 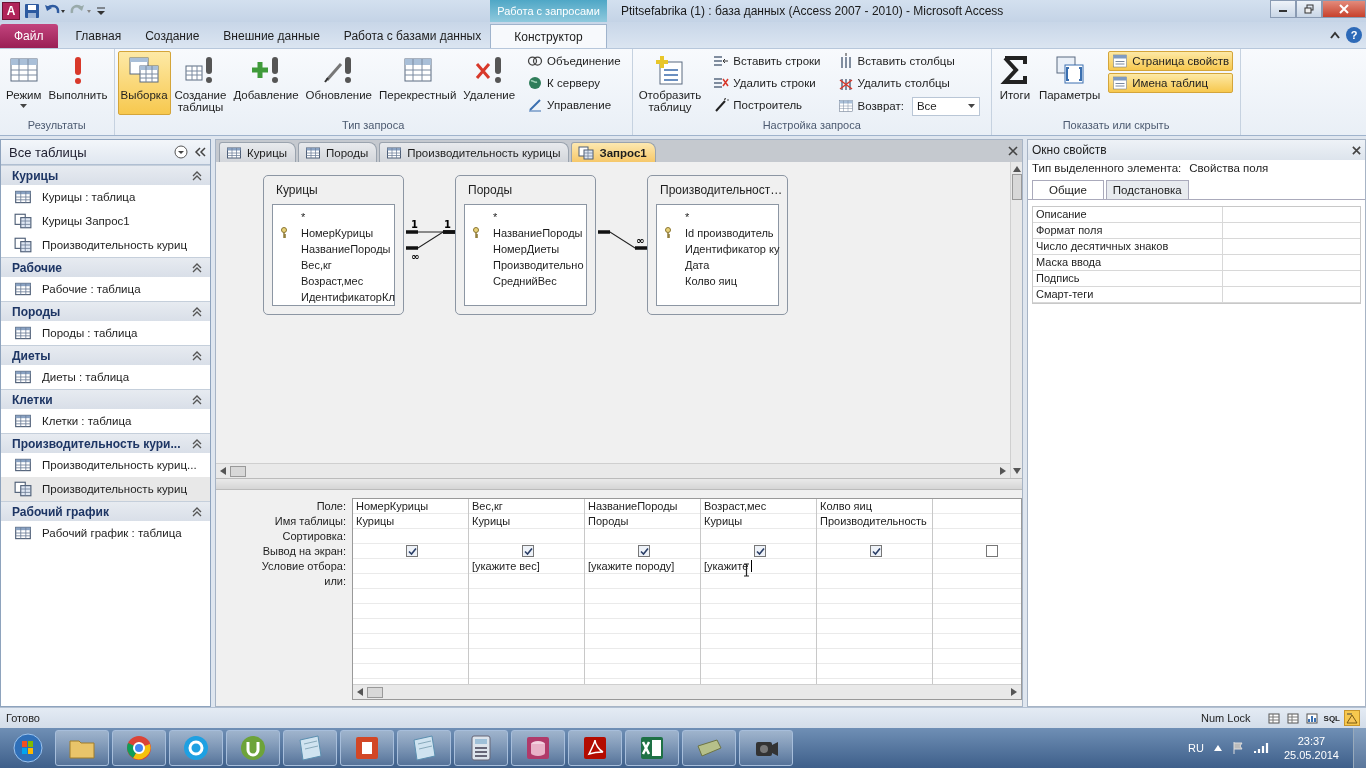 What do you see at coordinates (548, 36) in the screenshot?
I see `ribbon-tab: Конструктор` at bounding box center [548, 36].